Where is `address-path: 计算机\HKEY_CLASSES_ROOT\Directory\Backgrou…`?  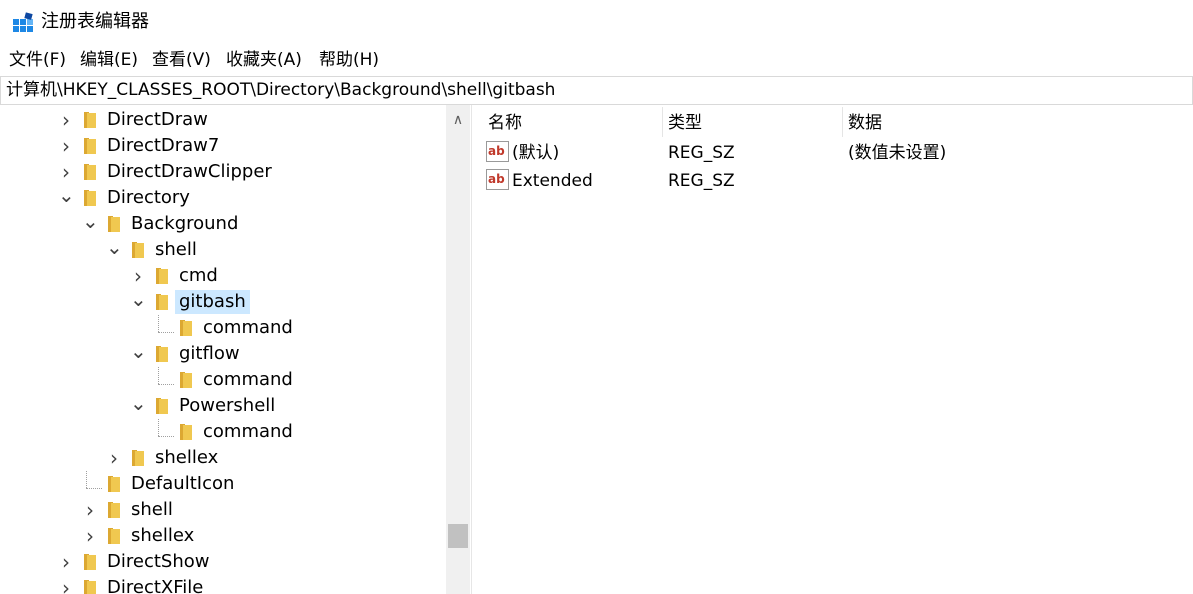 address-path: 计算机\HKEY_CLASSES_ROOT\Directory\Backgrou… is located at coordinates (280, 90).